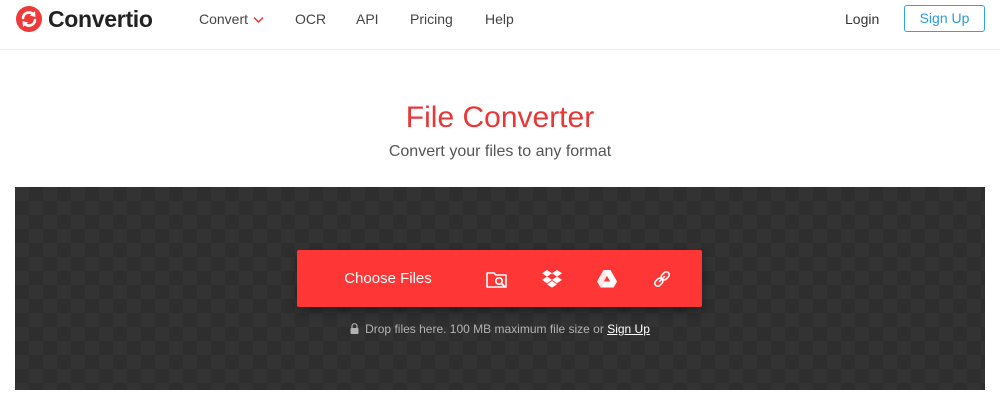  I want to click on google-drive-icon, so click(607, 279).